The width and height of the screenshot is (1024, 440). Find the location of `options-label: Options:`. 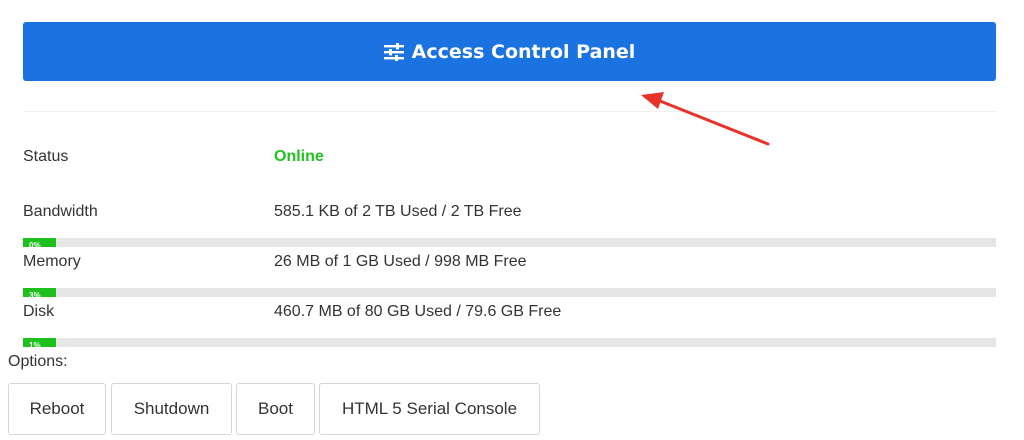

options-label: Options: is located at coordinates (38, 361).